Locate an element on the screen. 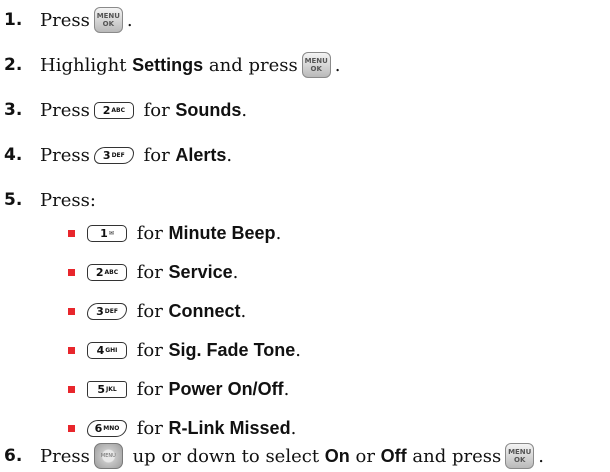  step-3: 3. Press 2 ABC for Sounds . is located at coordinates (126, 110).